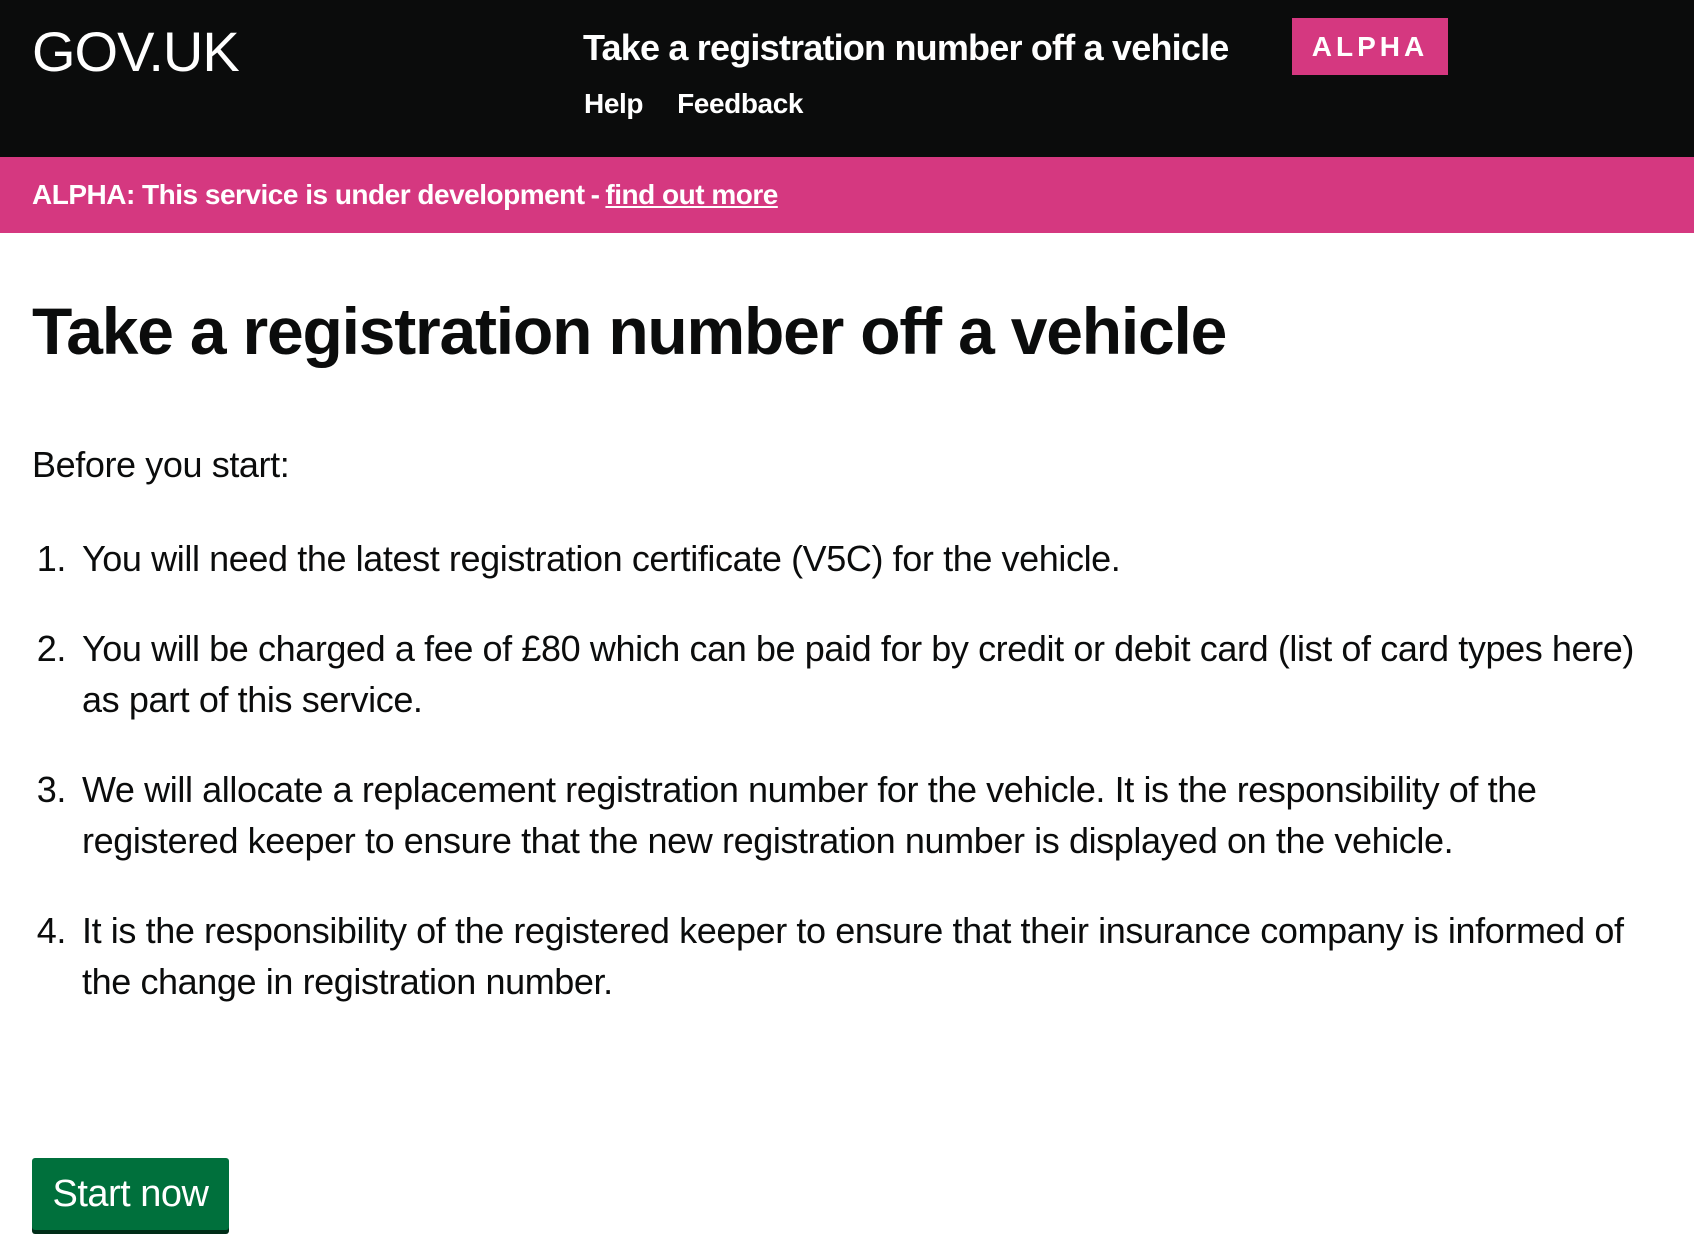  I want to click on help-link: Help, so click(613, 104).